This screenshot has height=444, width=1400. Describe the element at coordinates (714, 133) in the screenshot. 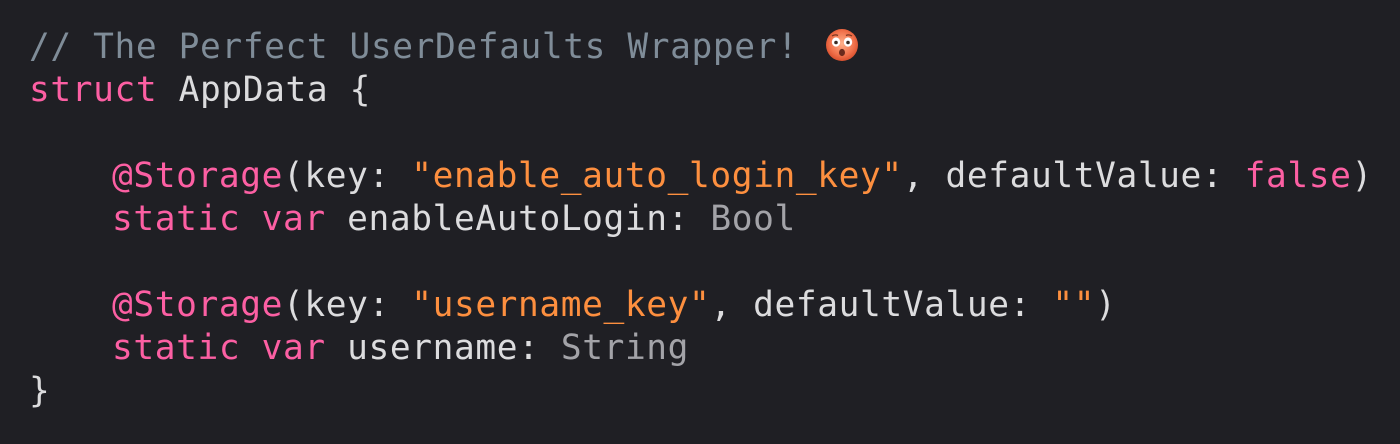

I see `code-line-3-blank` at that location.